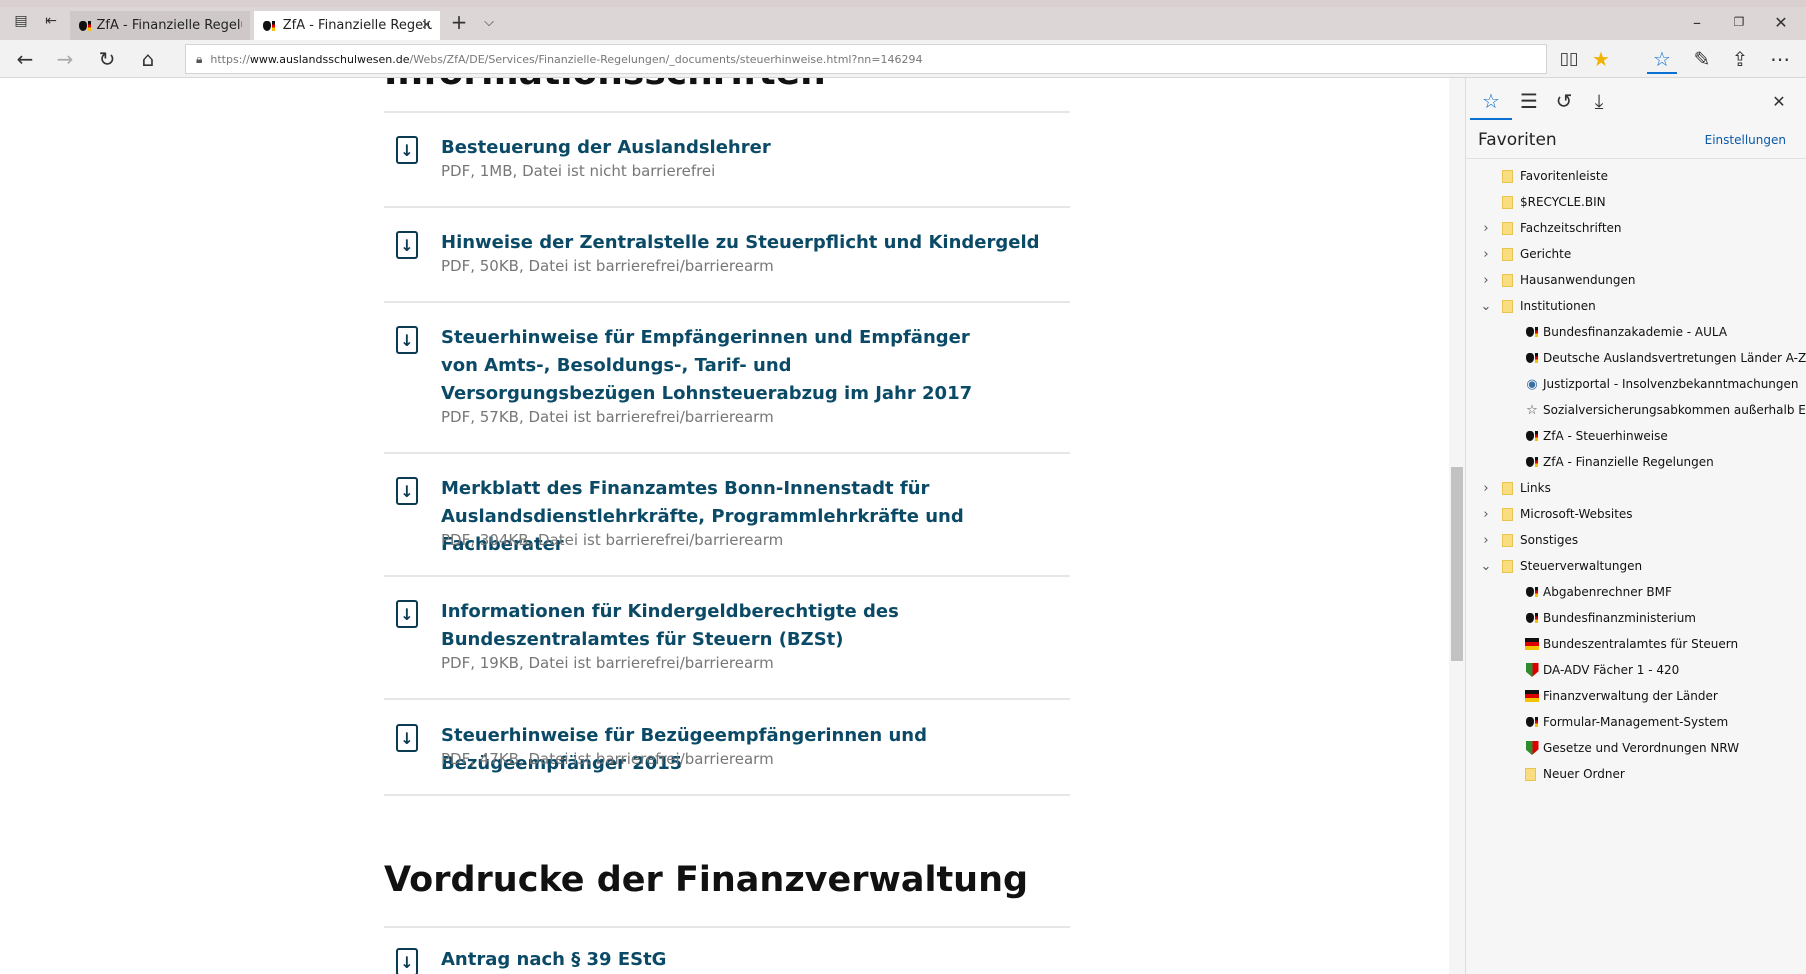  Describe the element at coordinates (1581, 566) in the screenshot. I see `favorite-label: Steuerverwaltungen` at that location.